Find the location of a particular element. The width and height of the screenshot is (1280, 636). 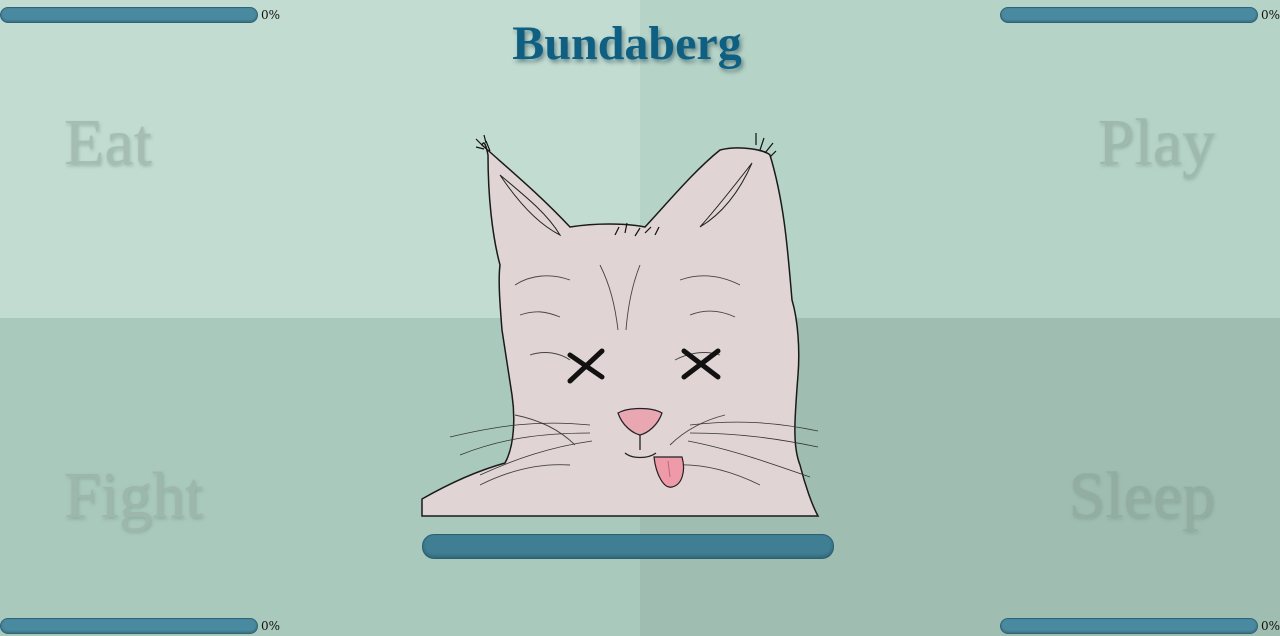

pet-name: Bundaberg is located at coordinates (627, 43).